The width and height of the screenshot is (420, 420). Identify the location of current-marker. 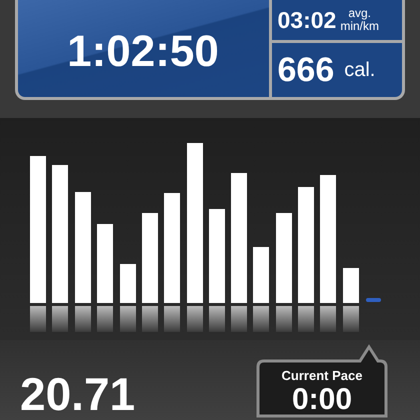
(373, 300).